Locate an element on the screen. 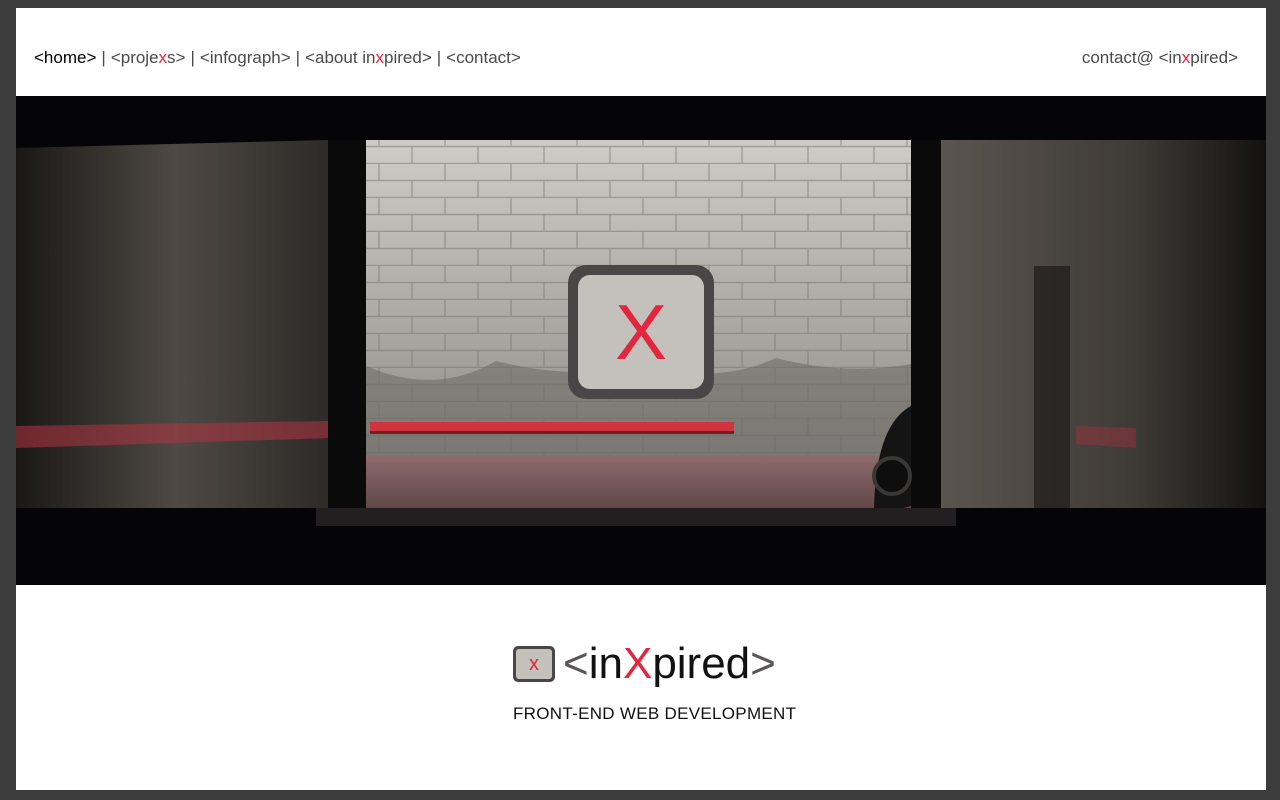 This screenshot has height=800, width=1280. nav-about-post: pired> is located at coordinates (408, 57).